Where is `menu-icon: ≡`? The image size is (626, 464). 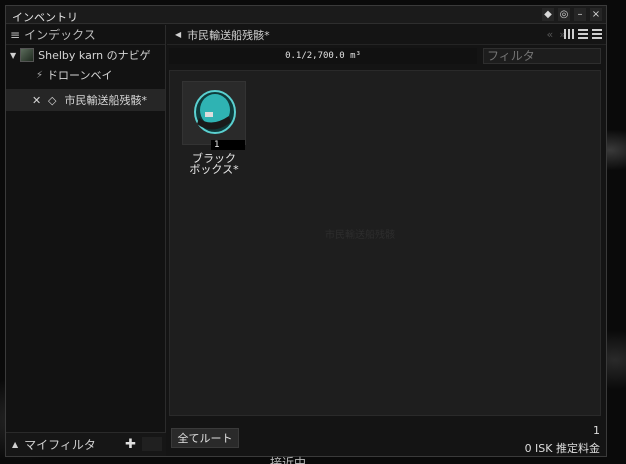
menu-icon: ≡ is located at coordinates (15, 35).